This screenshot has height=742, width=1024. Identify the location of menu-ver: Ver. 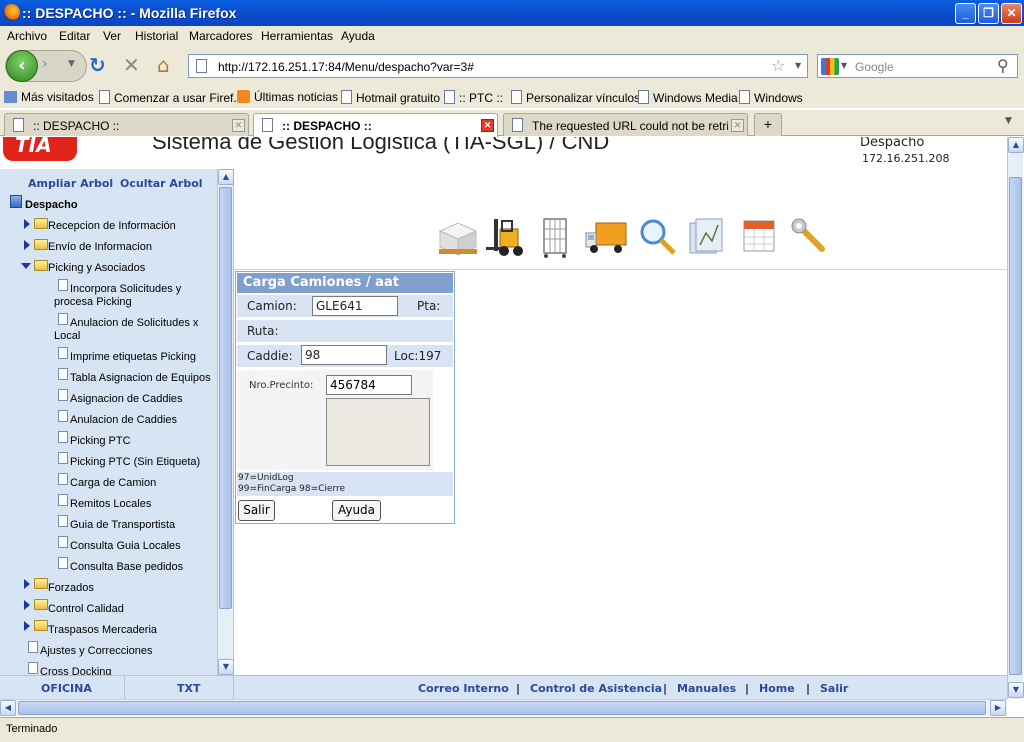
(112, 36).